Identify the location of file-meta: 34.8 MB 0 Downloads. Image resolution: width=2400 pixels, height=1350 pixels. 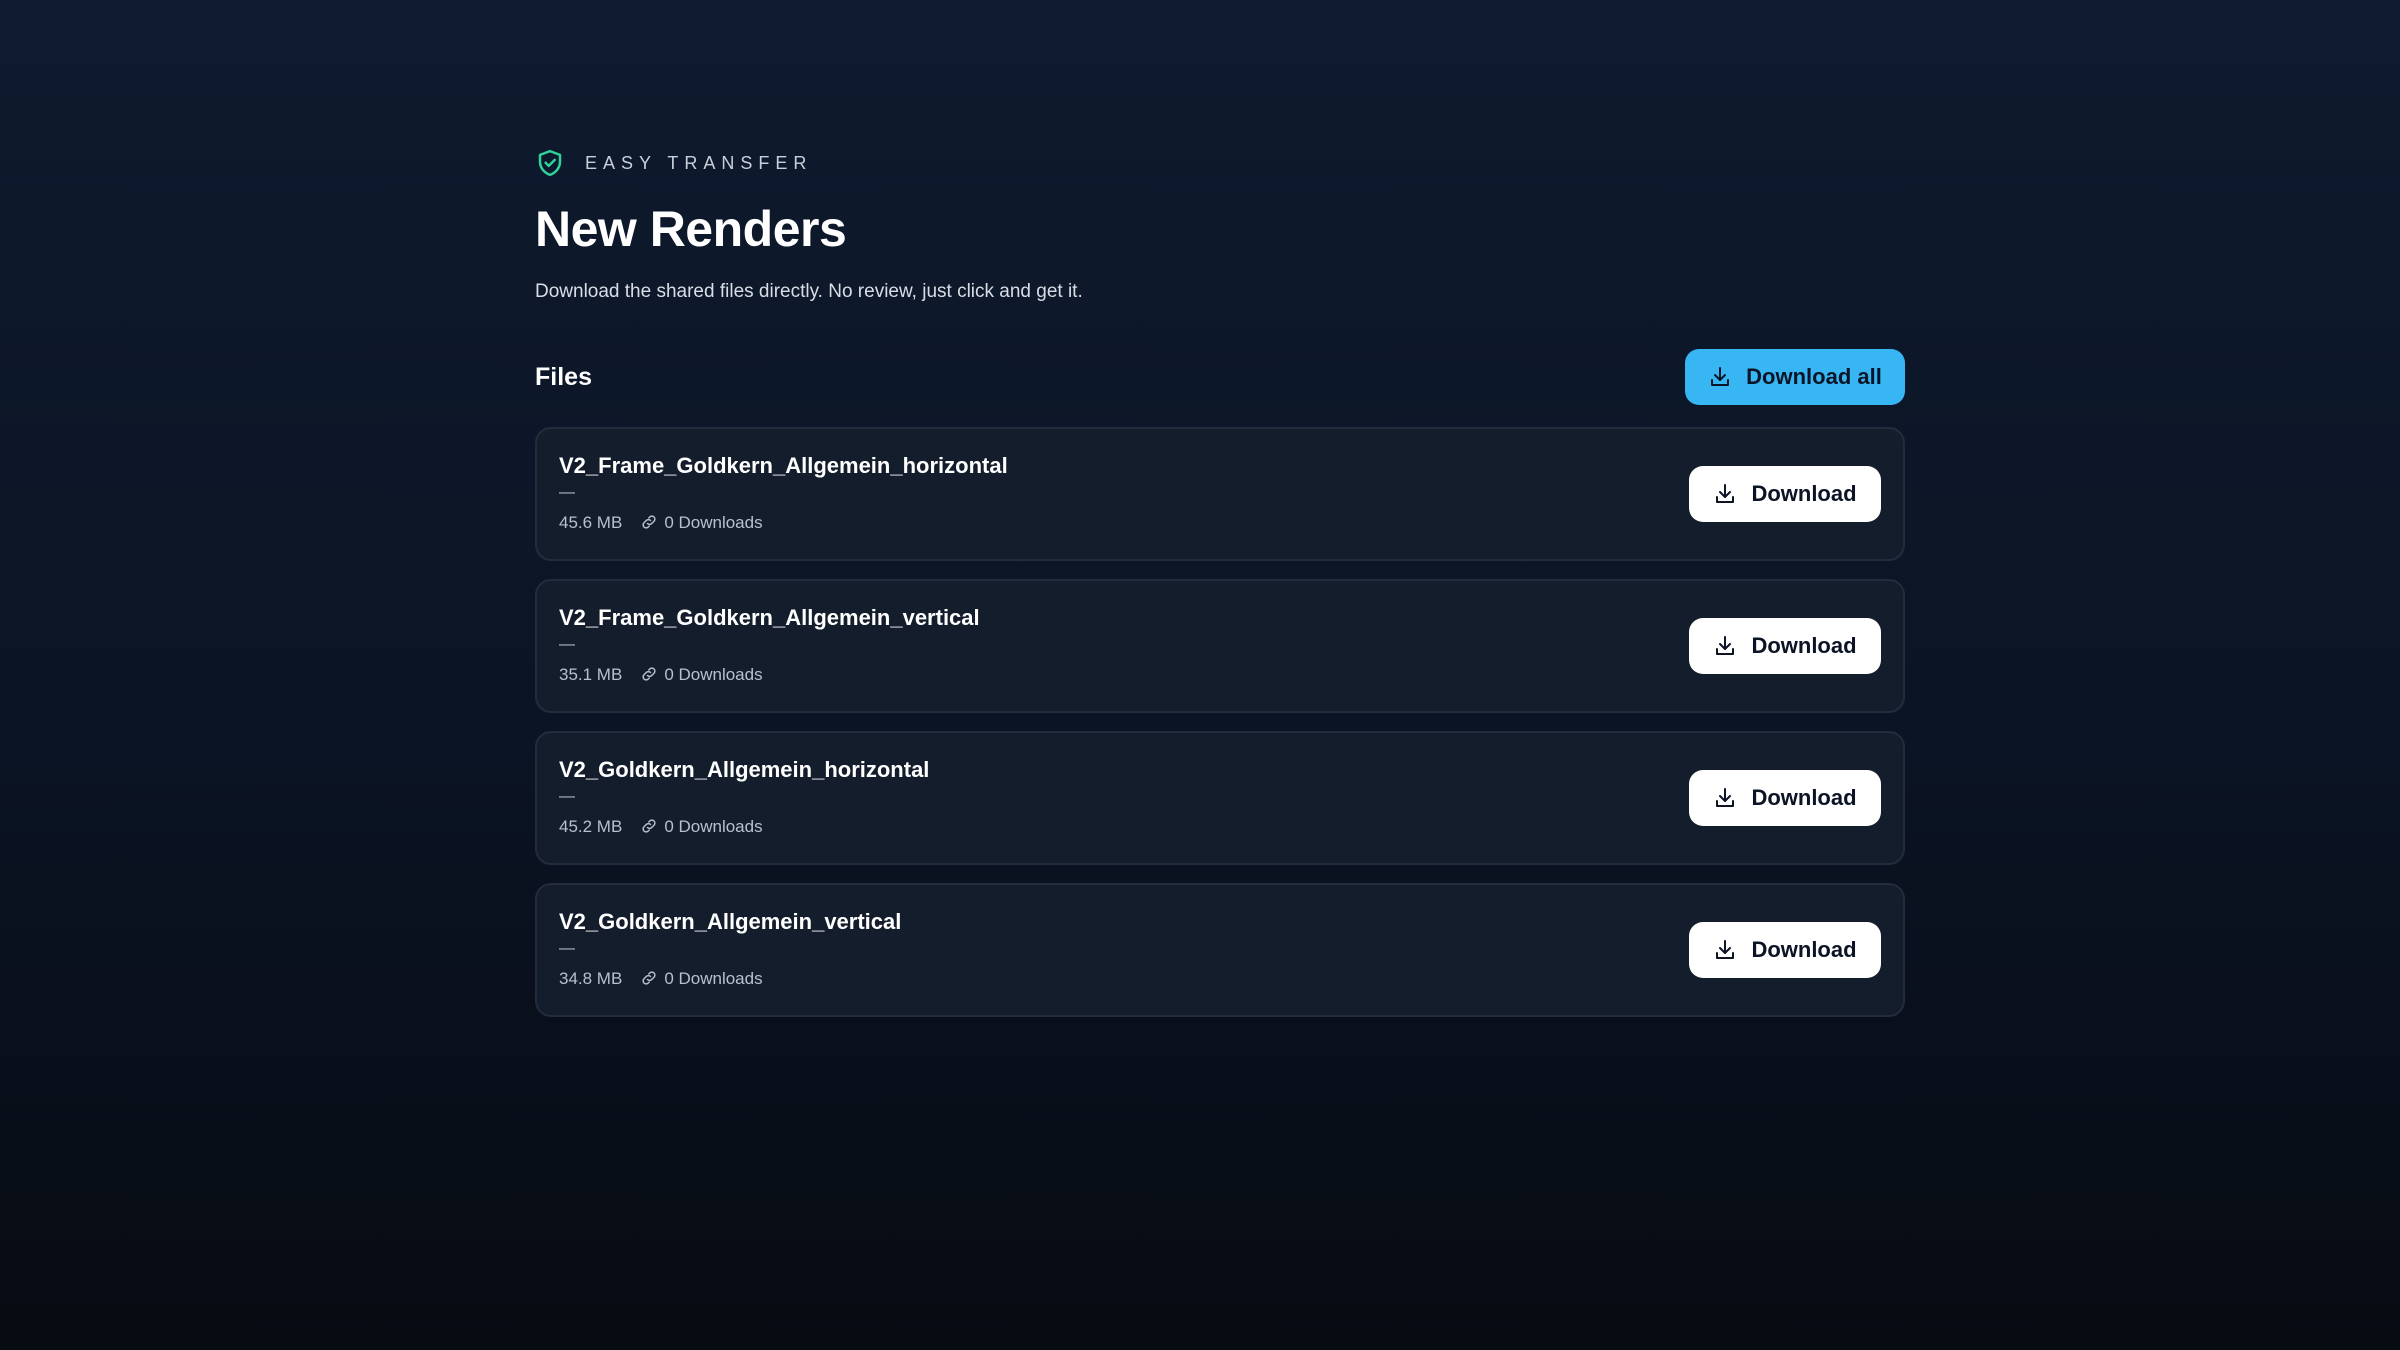
(730, 978).